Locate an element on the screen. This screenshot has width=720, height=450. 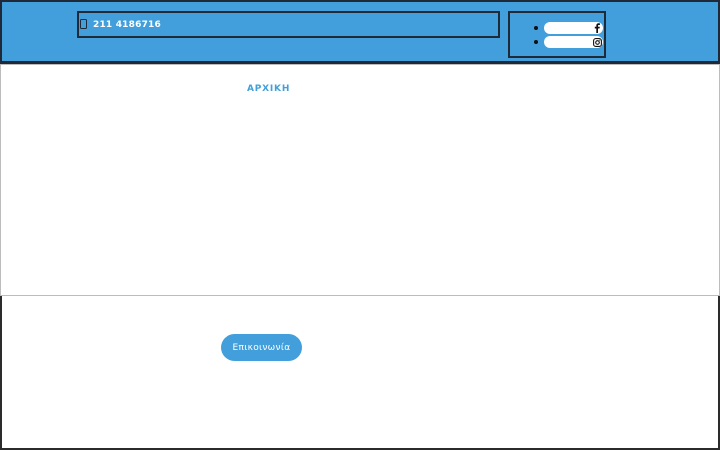
social-links-box is located at coordinates (557, 34).